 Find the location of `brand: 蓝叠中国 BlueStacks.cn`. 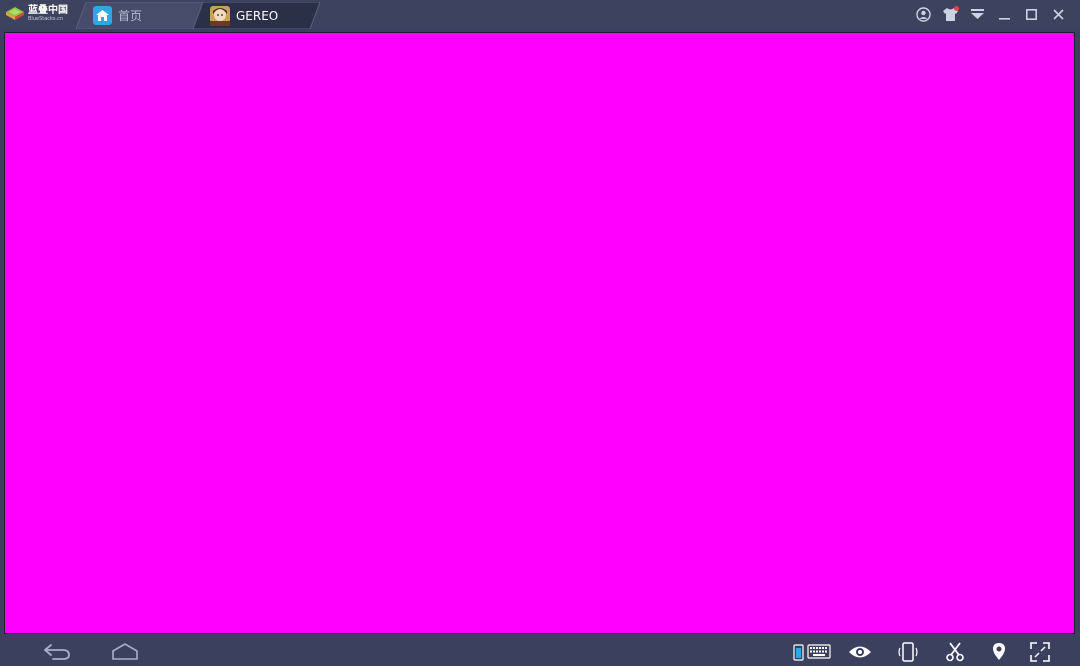

brand: 蓝叠中国 BlueStacks.cn is located at coordinates (36, 14).